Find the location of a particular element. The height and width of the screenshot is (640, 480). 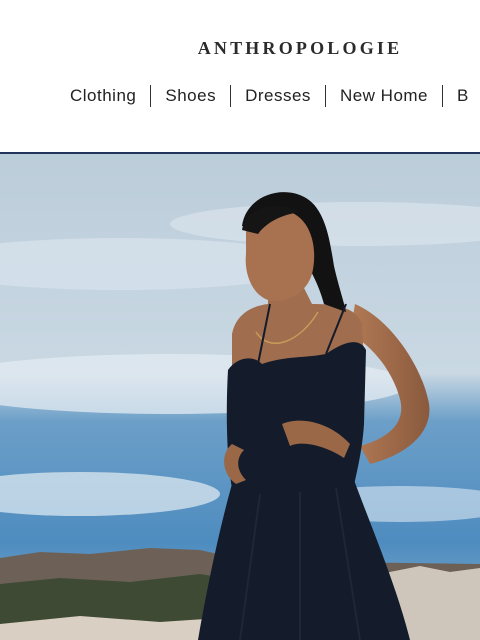

nav-item-truncated: B is located at coordinates (463, 96).